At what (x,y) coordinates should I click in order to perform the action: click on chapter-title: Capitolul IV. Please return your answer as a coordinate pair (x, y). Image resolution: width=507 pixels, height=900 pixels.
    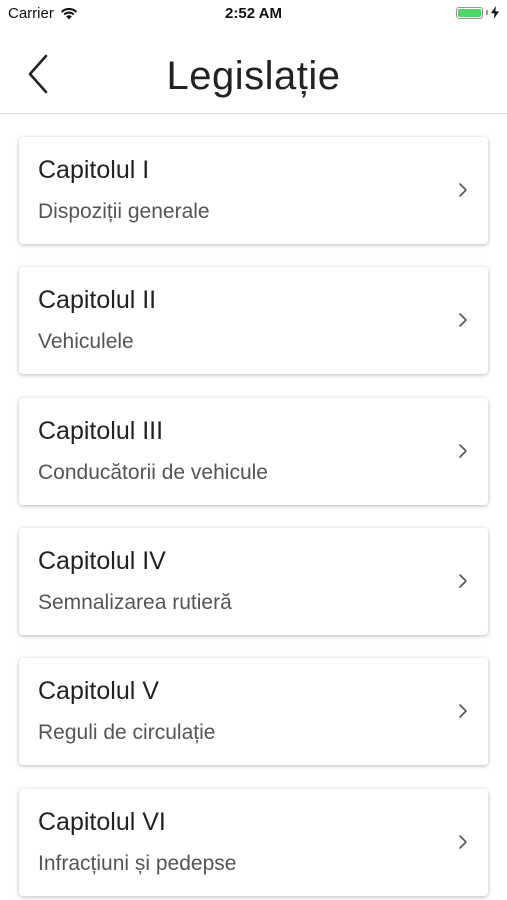
    Looking at the image, I should click on (102, 561).